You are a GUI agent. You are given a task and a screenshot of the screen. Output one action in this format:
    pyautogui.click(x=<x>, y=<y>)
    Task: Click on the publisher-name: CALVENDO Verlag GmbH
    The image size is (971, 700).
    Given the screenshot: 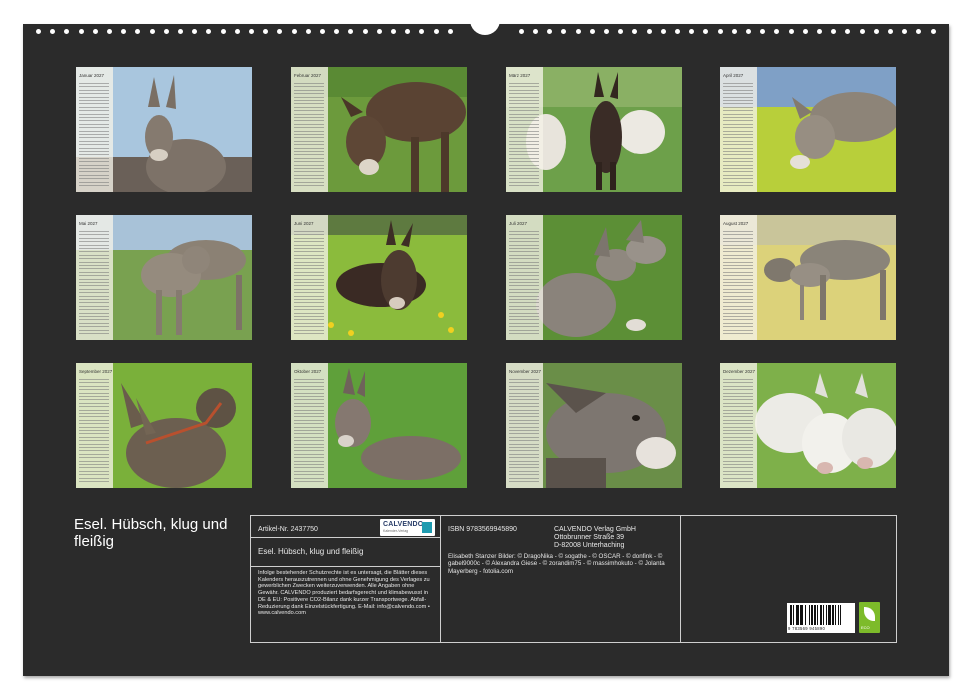 What is the action you would take?
    pyautogui.click(x=595, y=529)
    